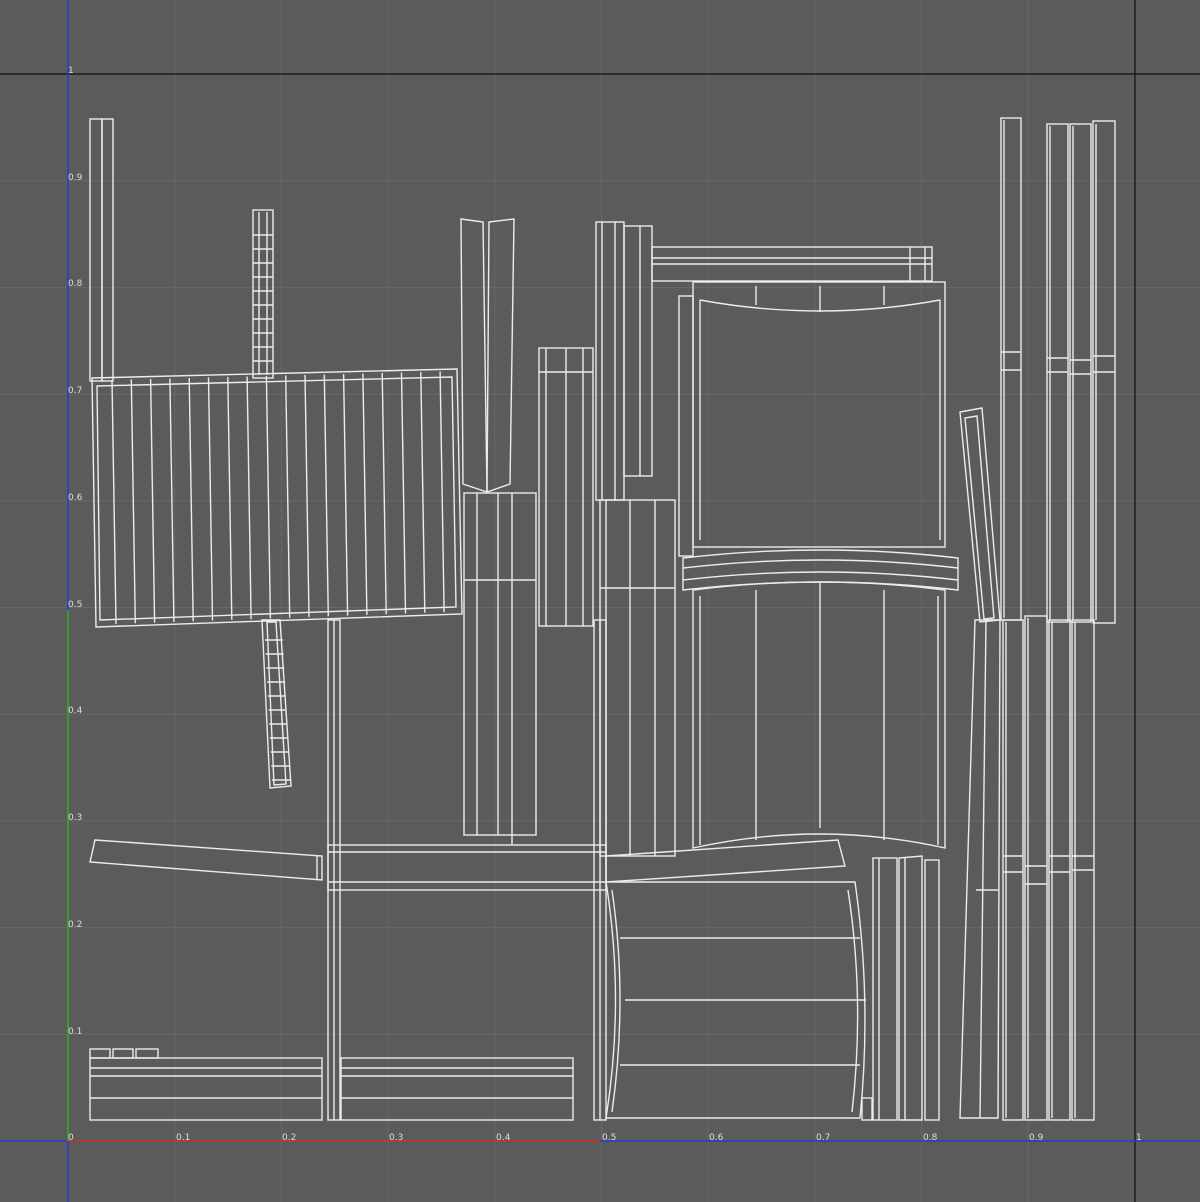 Image resolution: width=1200 pixels, height=1202 pixels. Describe the element at coordinates (75, 284) in the screenshot. I see `v-tick-label: 0.8` at that location.